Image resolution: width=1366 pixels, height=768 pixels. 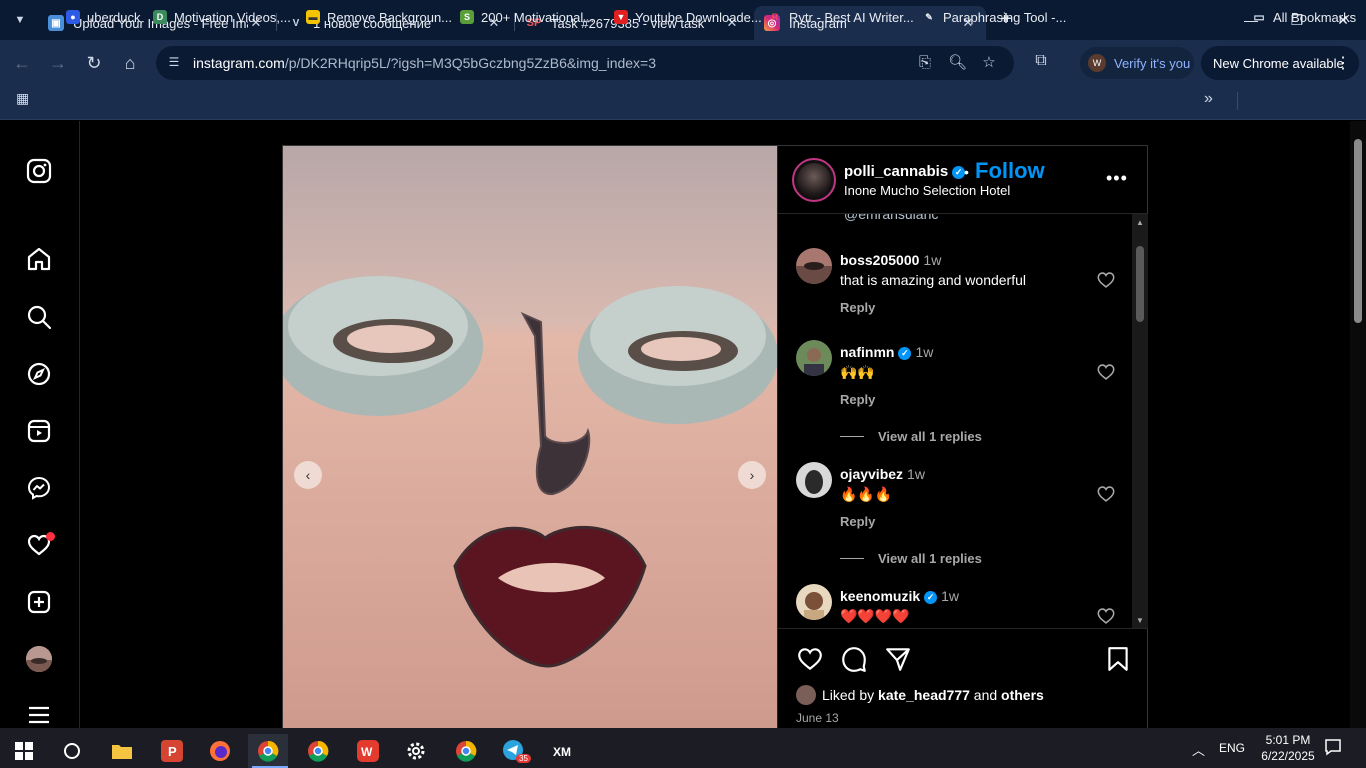 I want to click on xm-trading-icon: XM, so click(x=564, y=751).